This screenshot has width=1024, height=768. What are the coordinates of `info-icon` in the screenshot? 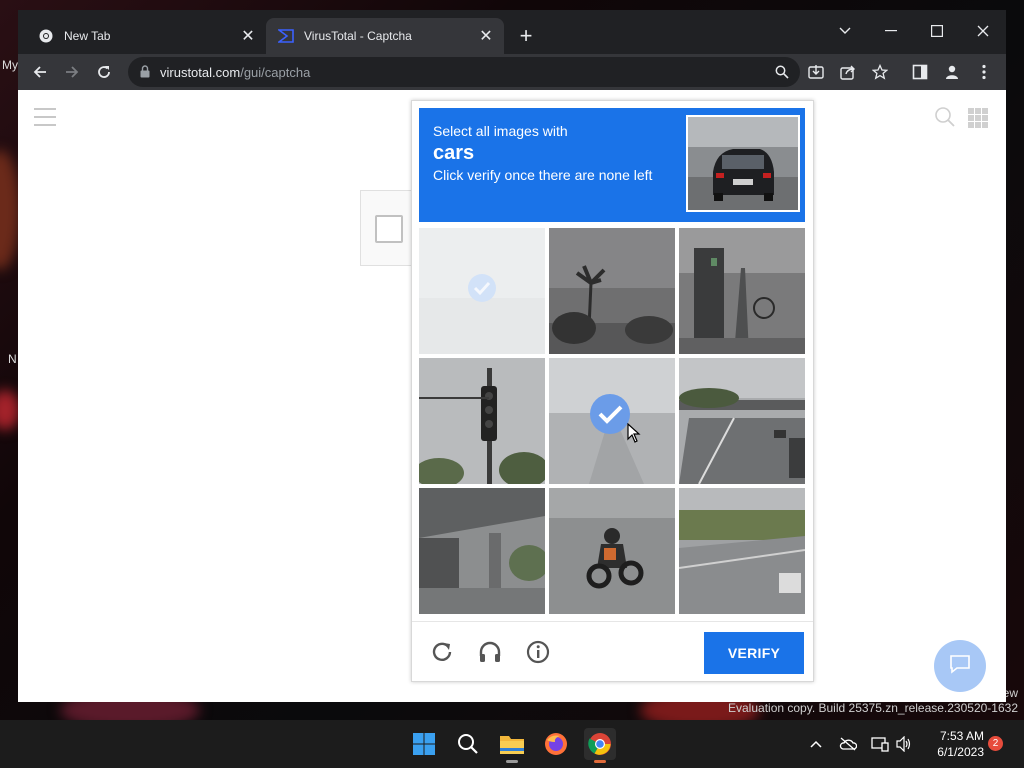 It's located at (538, 652).